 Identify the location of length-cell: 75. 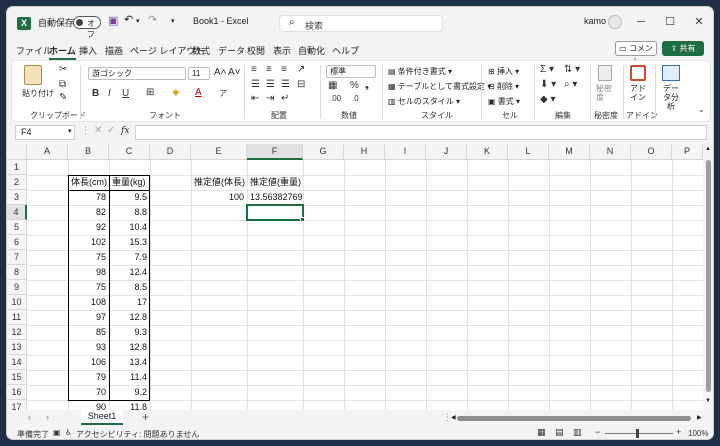
(88, 258).